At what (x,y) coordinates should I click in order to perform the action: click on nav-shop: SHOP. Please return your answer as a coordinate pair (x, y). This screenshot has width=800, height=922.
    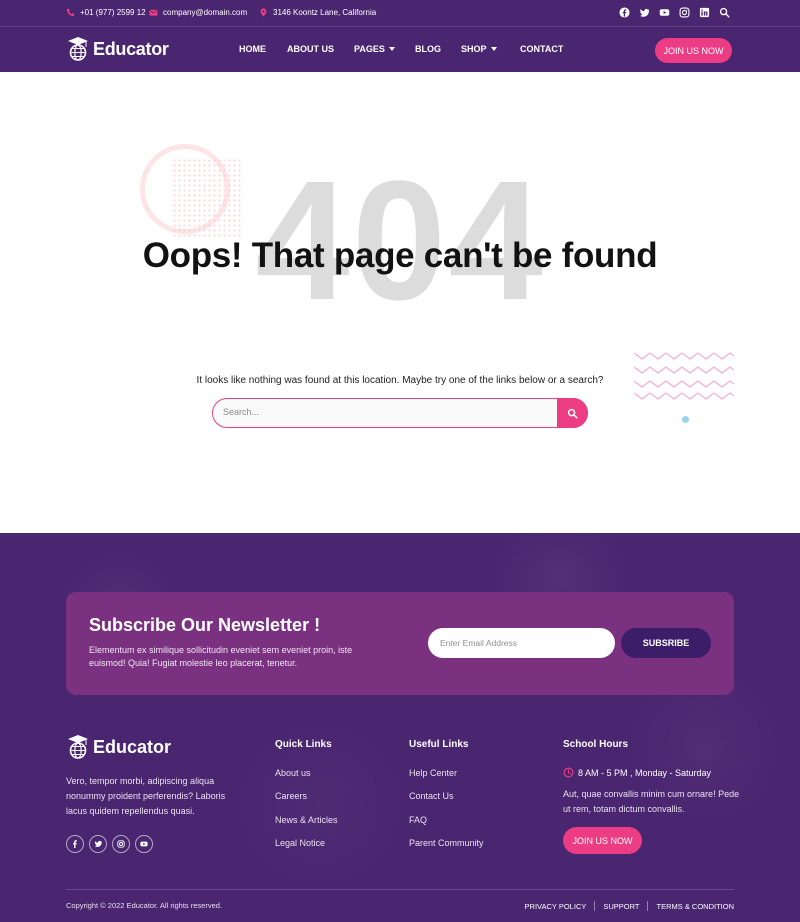
    Looking at the image, I should click on (479, 49).